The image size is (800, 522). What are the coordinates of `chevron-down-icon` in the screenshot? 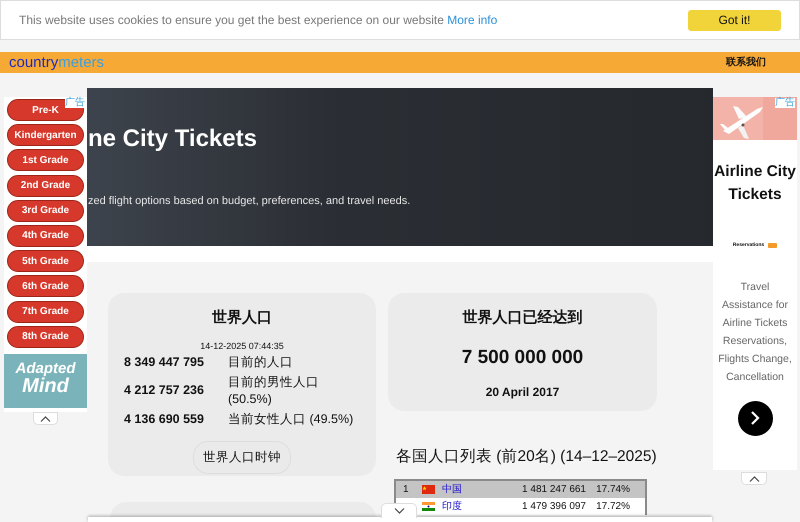 It's located at (399, 511).